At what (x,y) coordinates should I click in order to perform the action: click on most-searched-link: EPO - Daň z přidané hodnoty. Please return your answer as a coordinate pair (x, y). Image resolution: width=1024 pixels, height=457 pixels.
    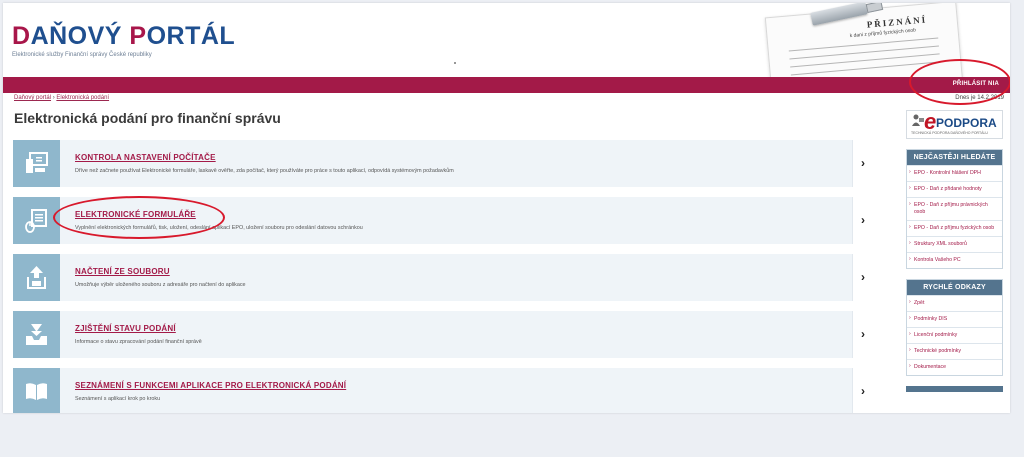
    Looking at the image, I should click on (954, 189).